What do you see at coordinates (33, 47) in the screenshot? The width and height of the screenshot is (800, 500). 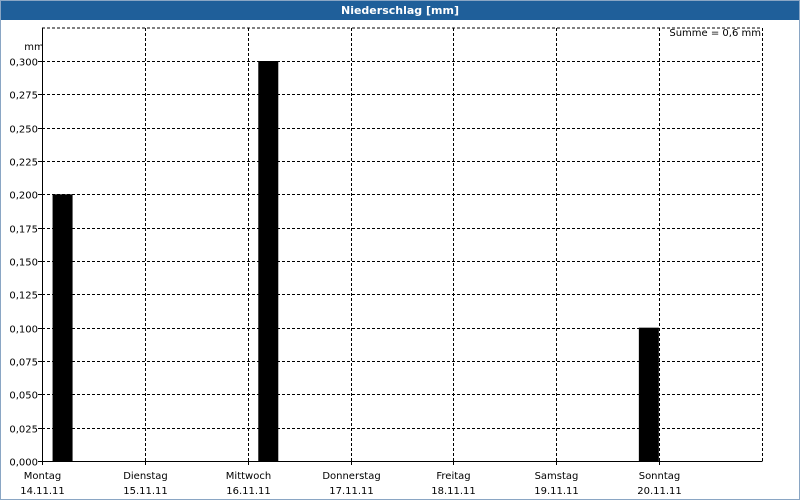 I see `y-axis-unit: mm` at bounding box center [33, 47].